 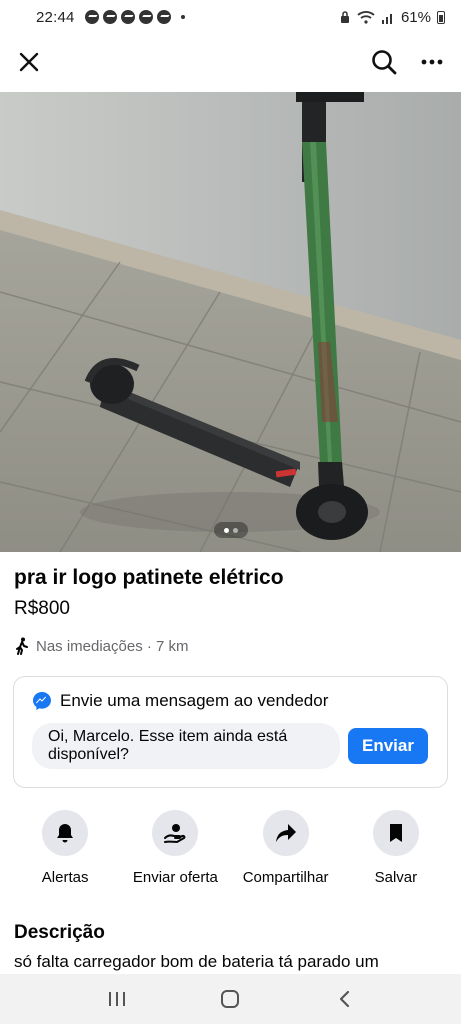 I want to click on alerts-button: Alertas, so click(x=65, y=848).